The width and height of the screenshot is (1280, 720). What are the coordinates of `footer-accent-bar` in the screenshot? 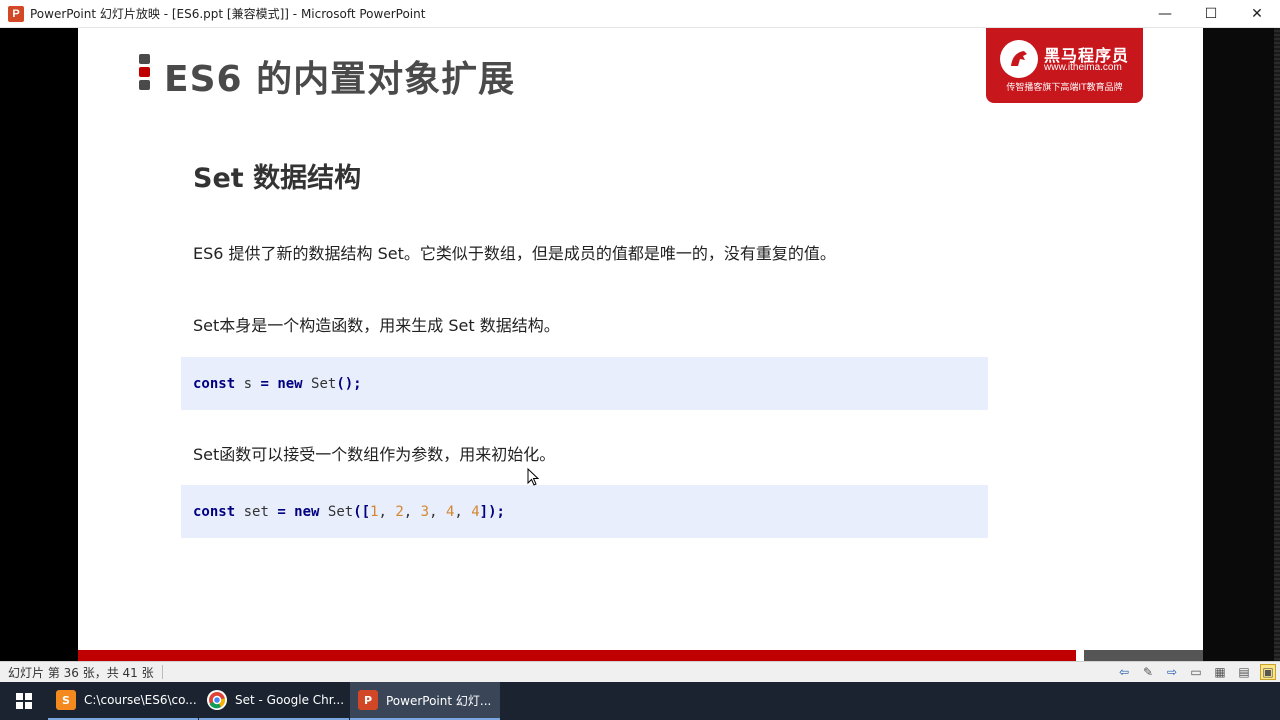 It's located at (577, 655).